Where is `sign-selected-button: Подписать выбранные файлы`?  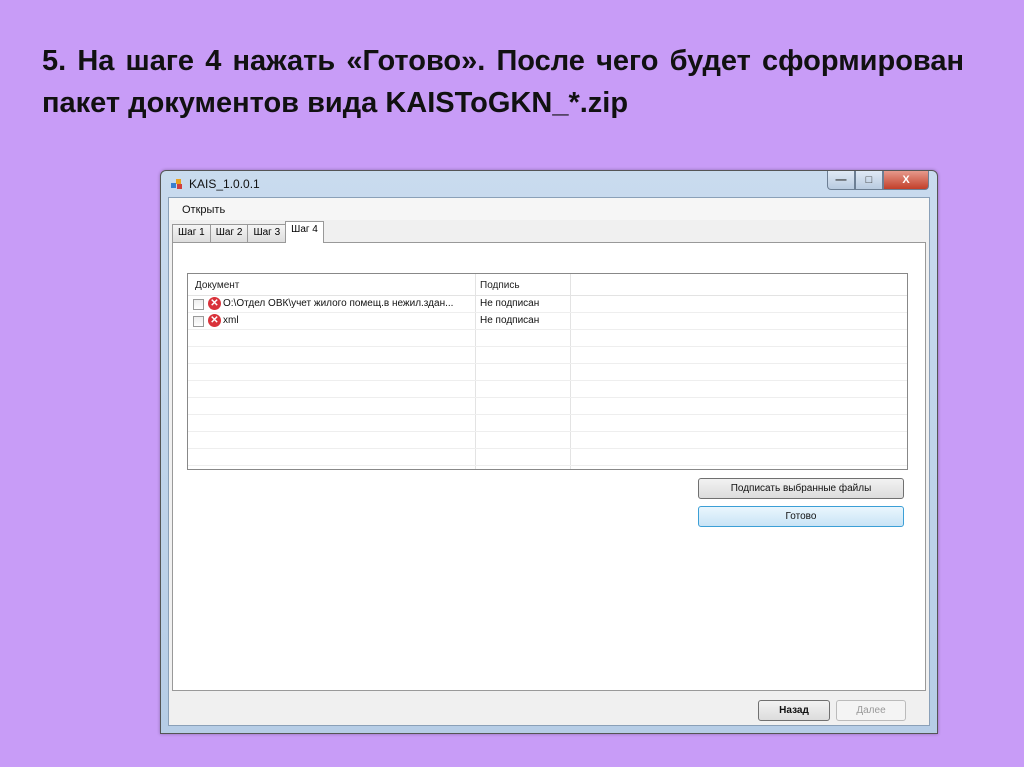 sign-selected-button: Подписать выбранные файлы is located at coordinates (801, 488).